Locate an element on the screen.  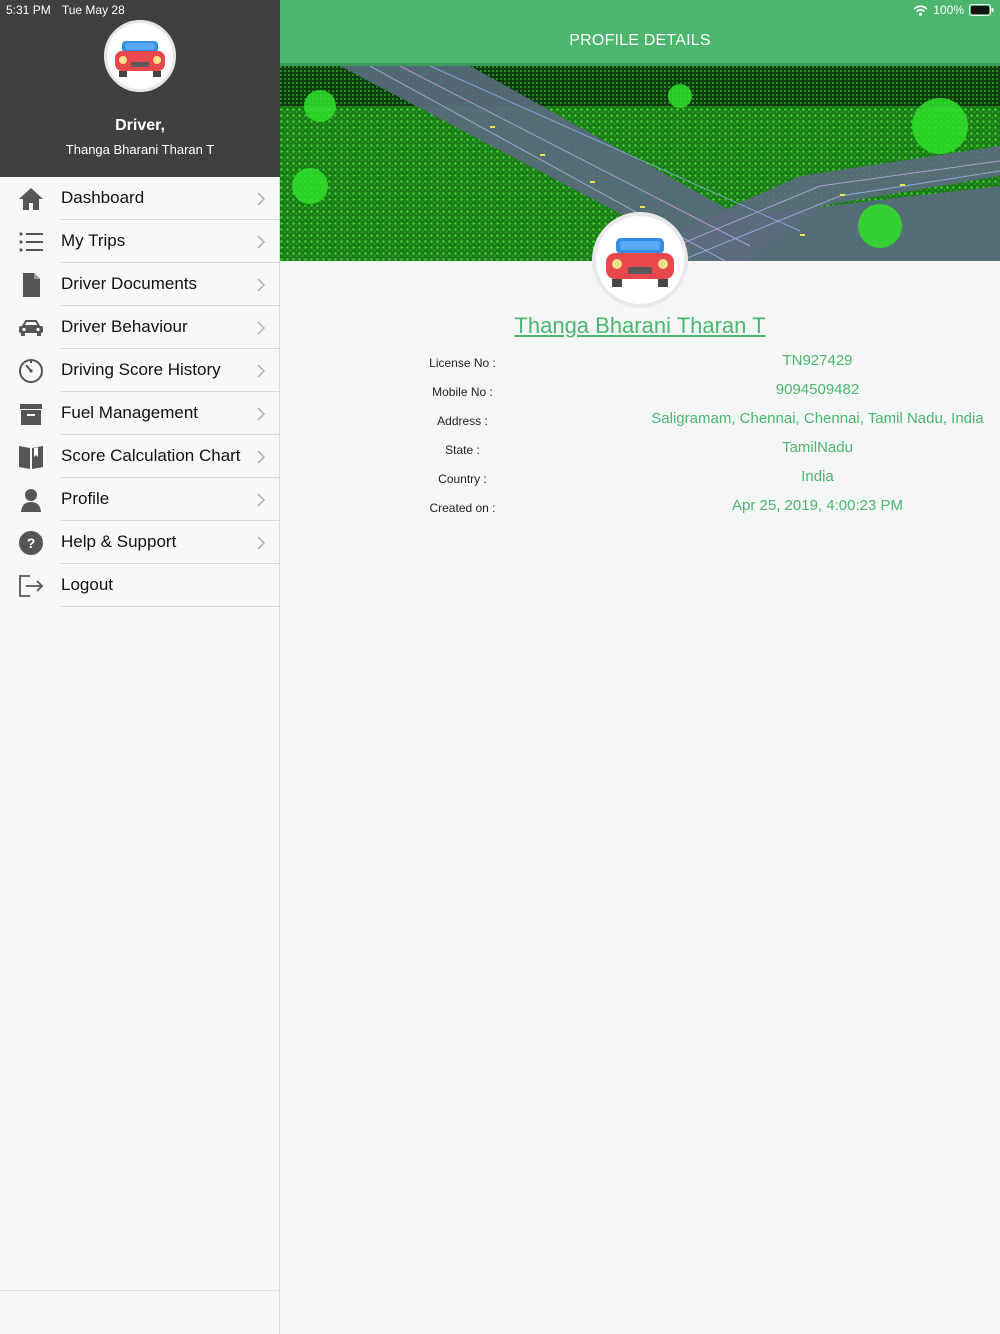
sidebar-item-dashboard: Dashboard is located at coordinates (140, 198).